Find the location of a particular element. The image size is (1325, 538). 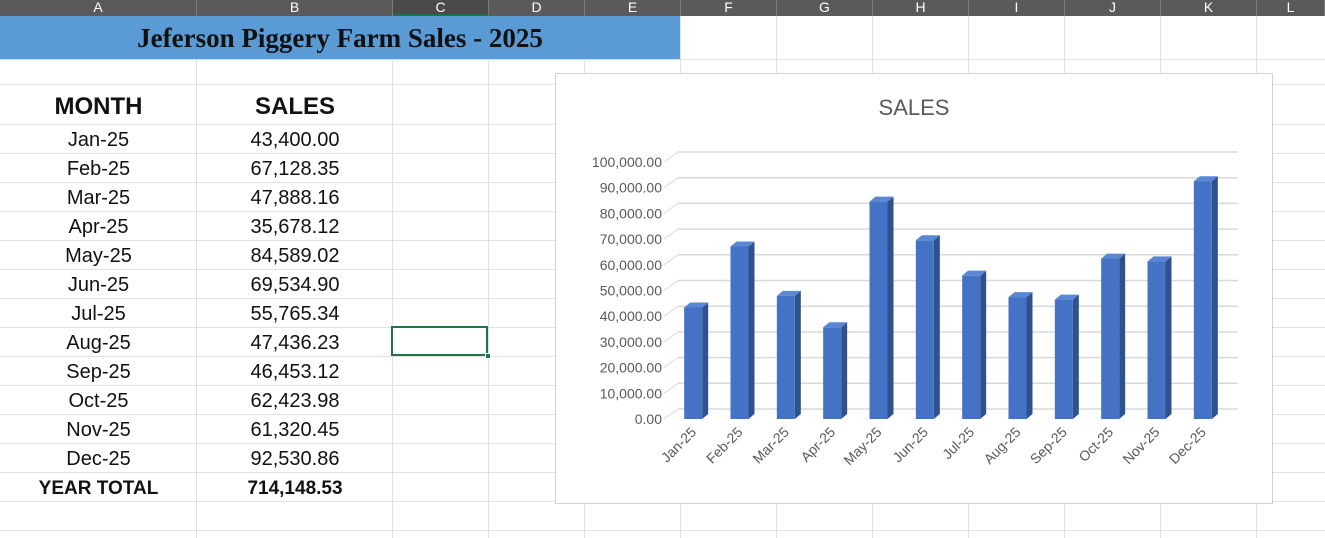

column-header-i: I is located at coordinates (1017, 8).